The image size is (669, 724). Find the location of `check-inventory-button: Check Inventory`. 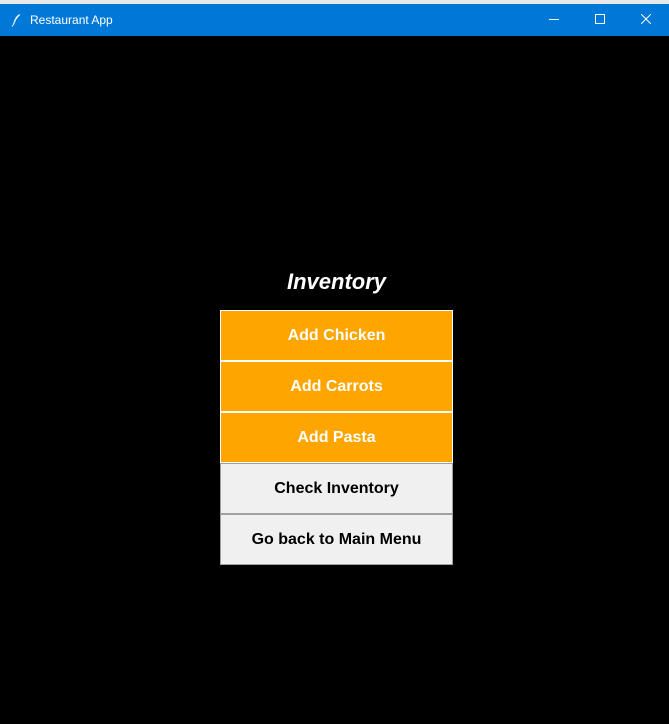

check-inventory-button: Check Inventory is located at coordinates (336, 488).